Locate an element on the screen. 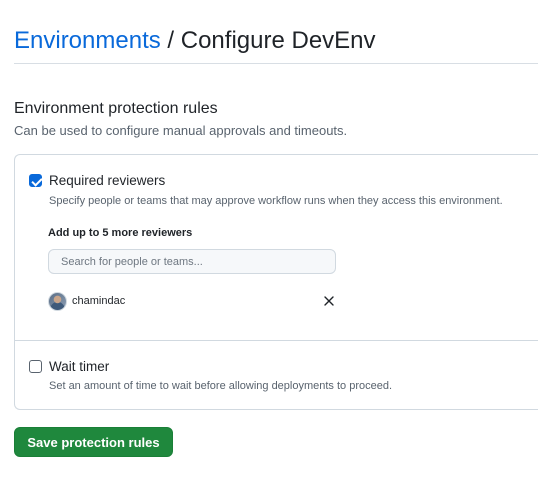 The image size is (538, 479). header-divider is located at coordinates (276, 63).